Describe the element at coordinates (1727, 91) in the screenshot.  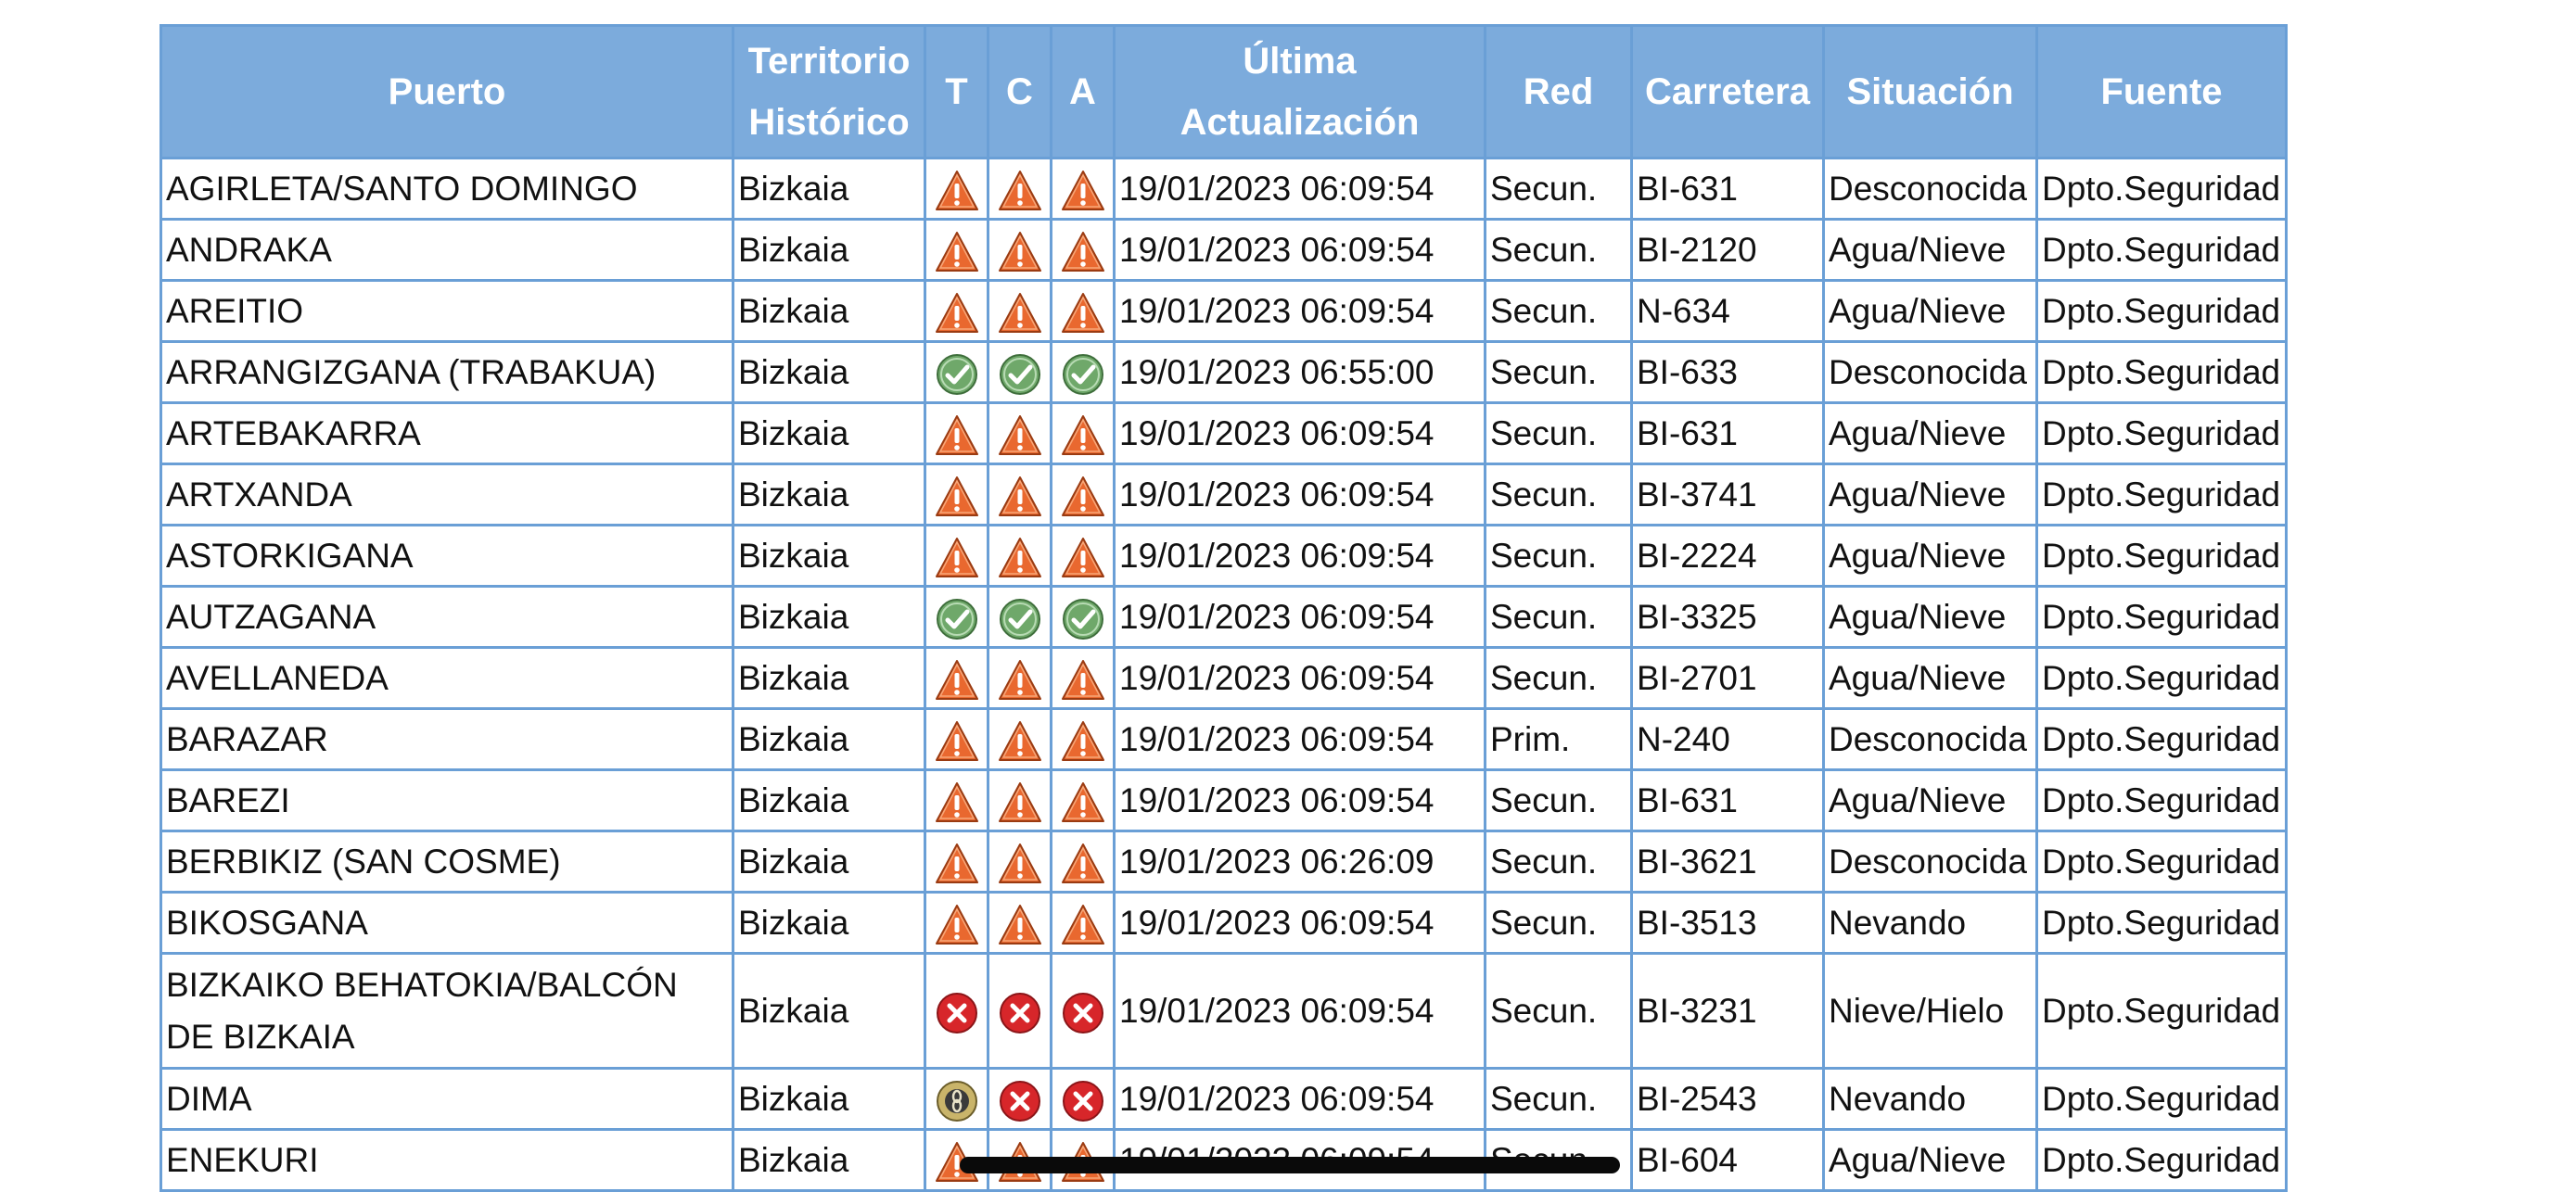
I see `header-carretera: Carretera` at that location.